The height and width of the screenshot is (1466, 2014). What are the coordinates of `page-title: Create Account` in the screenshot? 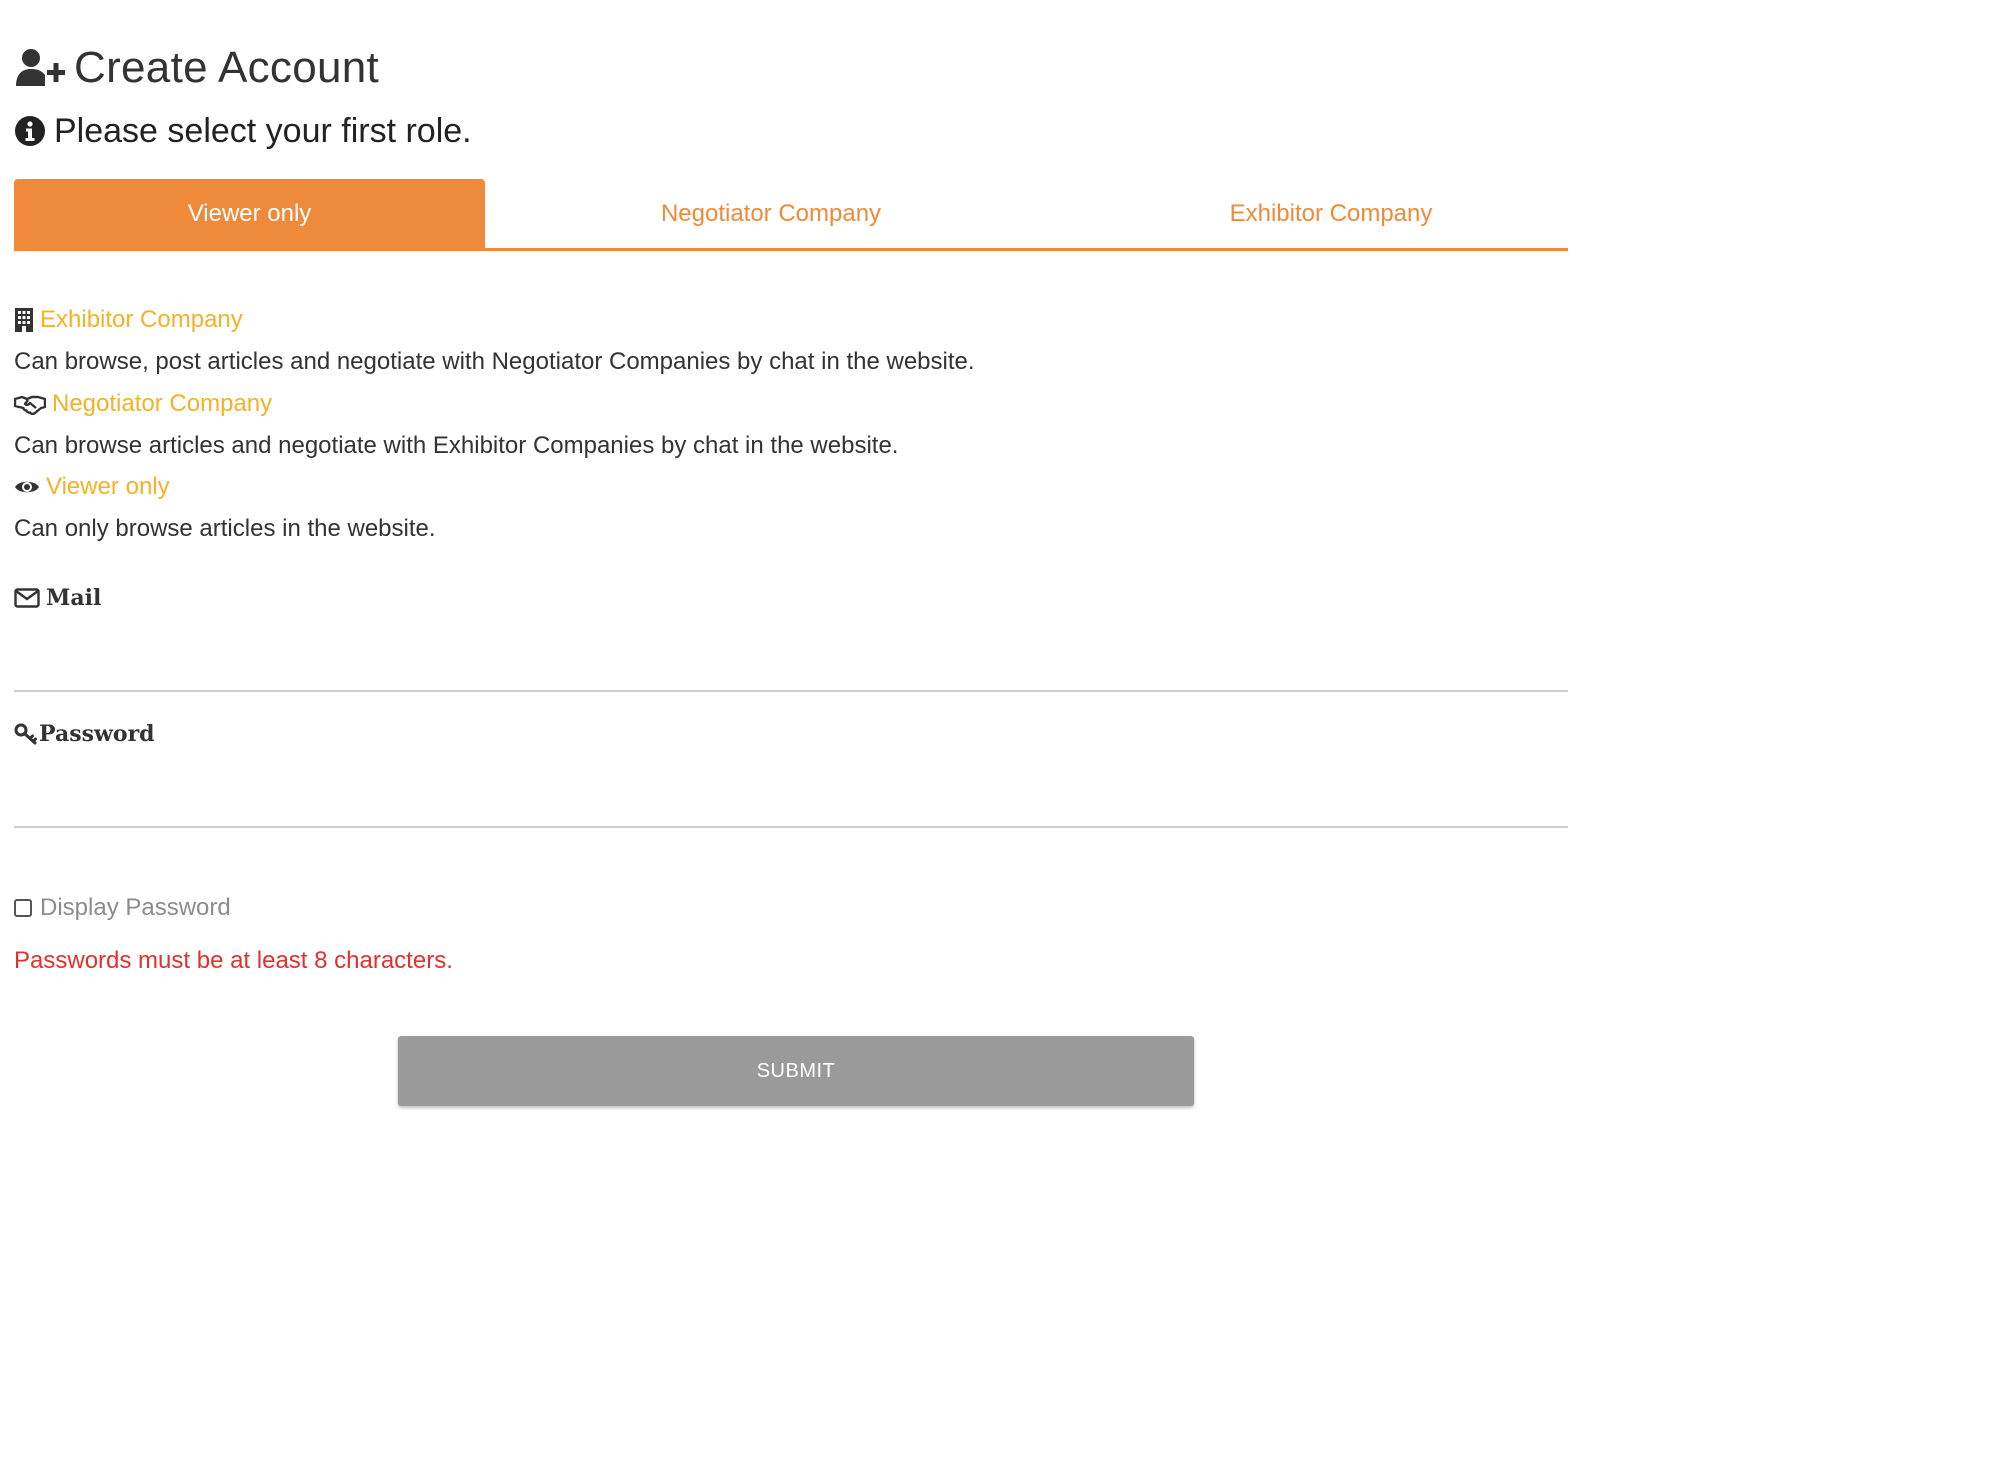 It's located at (196, 68).